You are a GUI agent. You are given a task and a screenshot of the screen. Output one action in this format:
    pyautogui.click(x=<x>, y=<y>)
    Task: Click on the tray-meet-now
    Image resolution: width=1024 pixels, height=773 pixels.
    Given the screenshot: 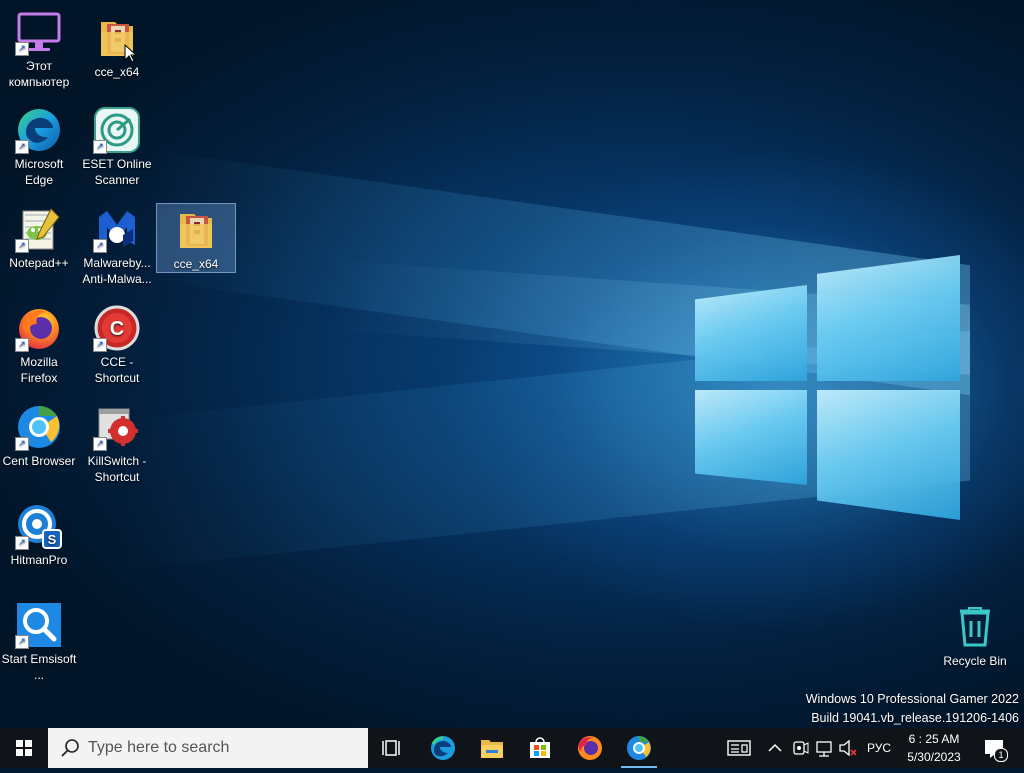 What is the action you would take?
    pyautogui.click(x=800, y=748)
    